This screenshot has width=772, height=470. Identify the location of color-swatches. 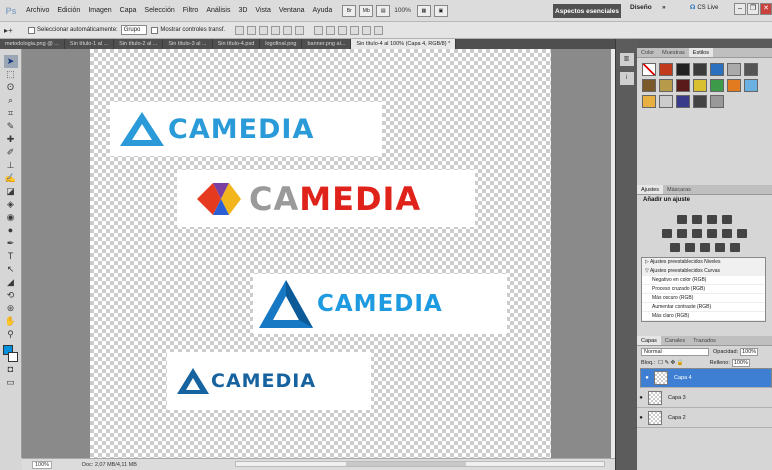
(10, 354).